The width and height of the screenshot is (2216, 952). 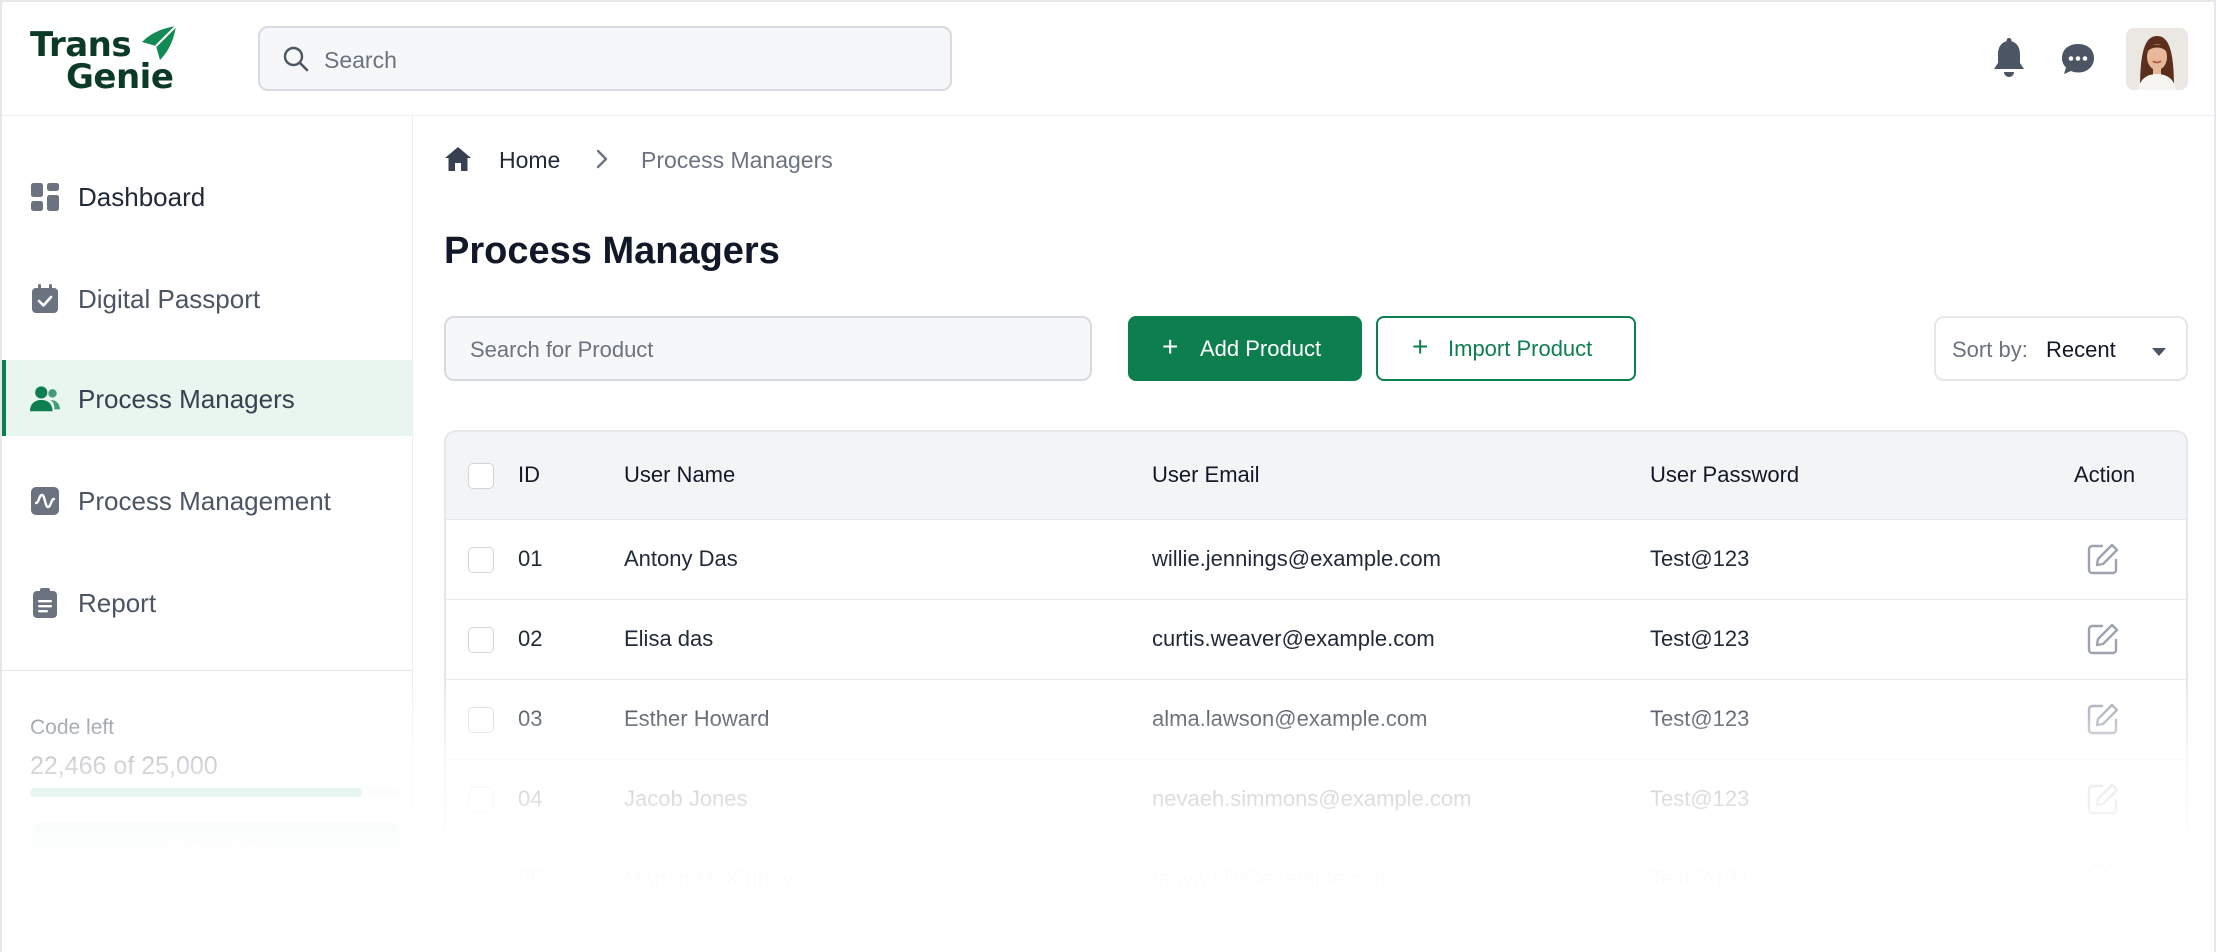 What do you see at coordinates (679, 475) in the screenshot?
I see `column-header-user-name: User Name` at bounding box center [679, 475].